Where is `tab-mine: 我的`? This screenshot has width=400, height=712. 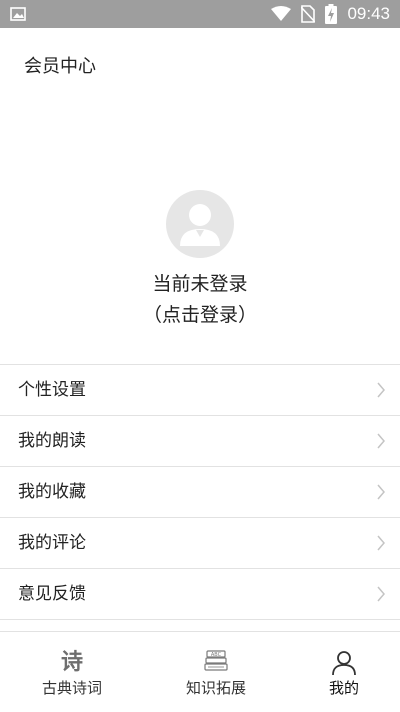 tab-mine: 我的 is located at coordinates (342, 672).